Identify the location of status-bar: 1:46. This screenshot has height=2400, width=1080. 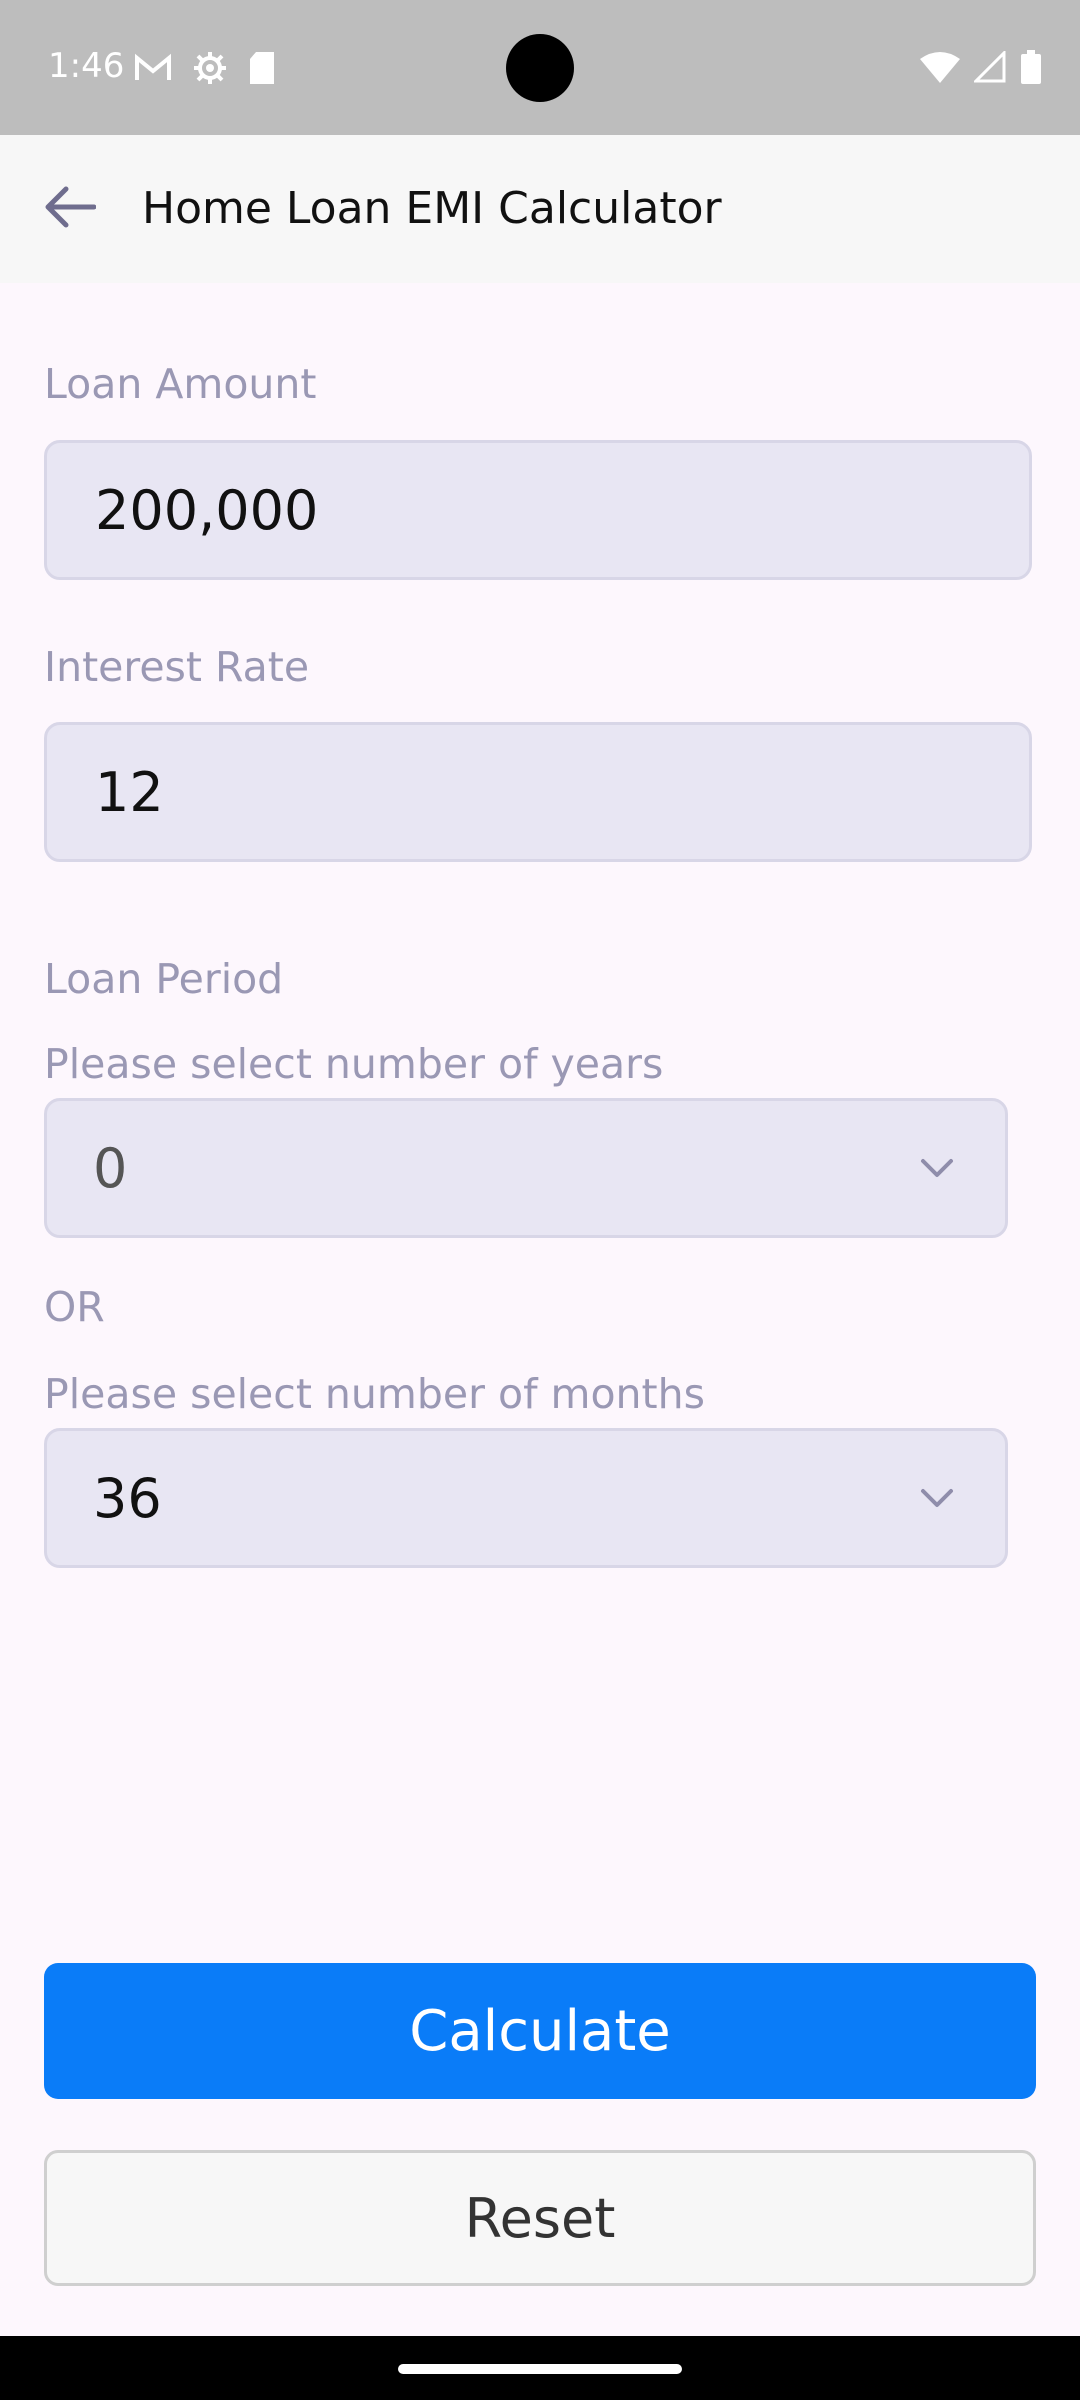
(540, 67).